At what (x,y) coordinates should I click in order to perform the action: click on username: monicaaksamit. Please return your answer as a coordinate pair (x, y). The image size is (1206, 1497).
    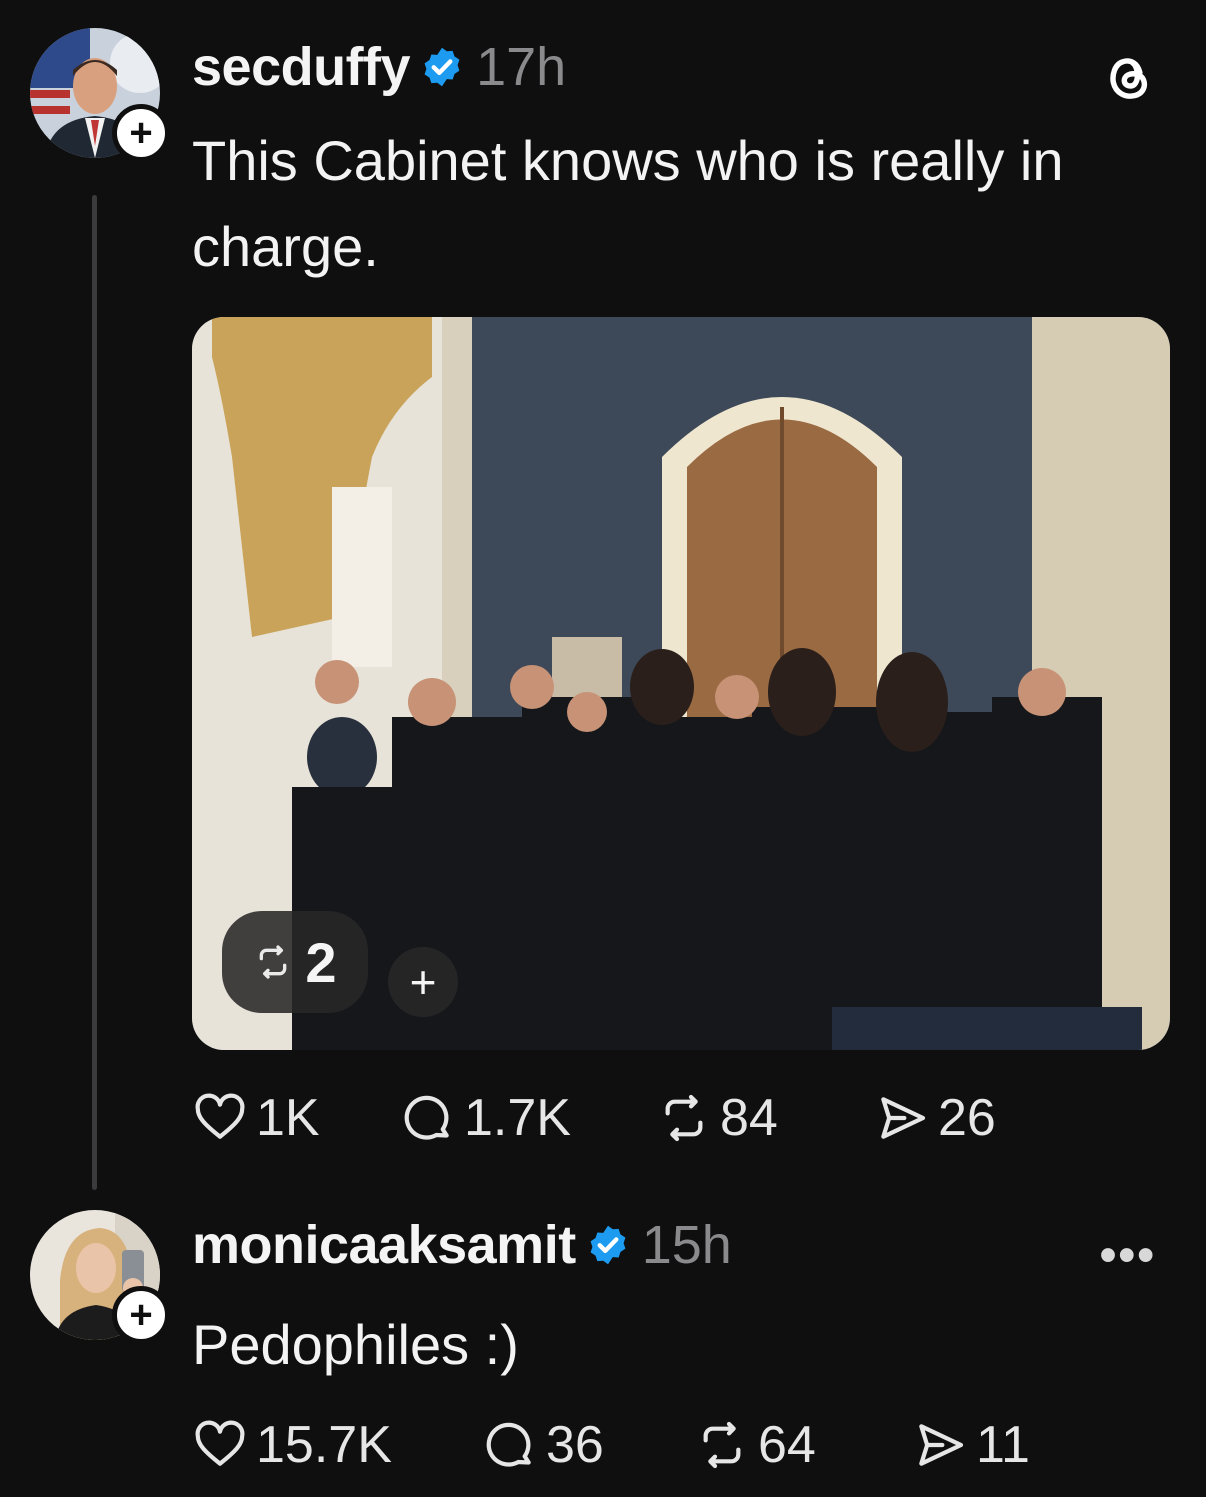
    Looking at the image, I should click on (384, 1245).